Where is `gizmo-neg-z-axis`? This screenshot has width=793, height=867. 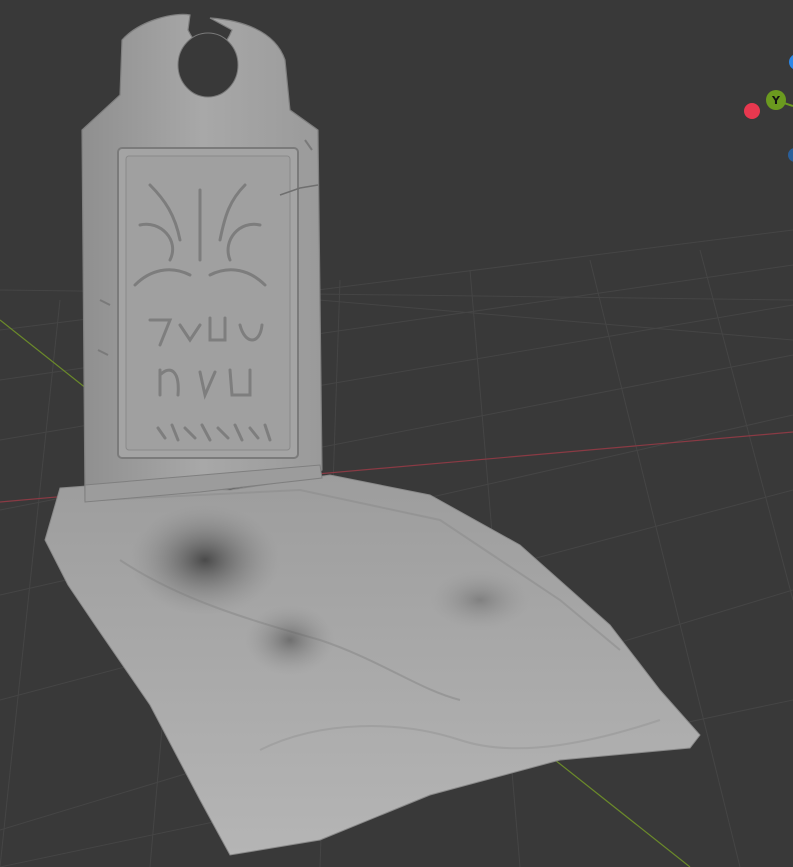 gizmo-neg-z-axis is located at coordinates (790, 155).